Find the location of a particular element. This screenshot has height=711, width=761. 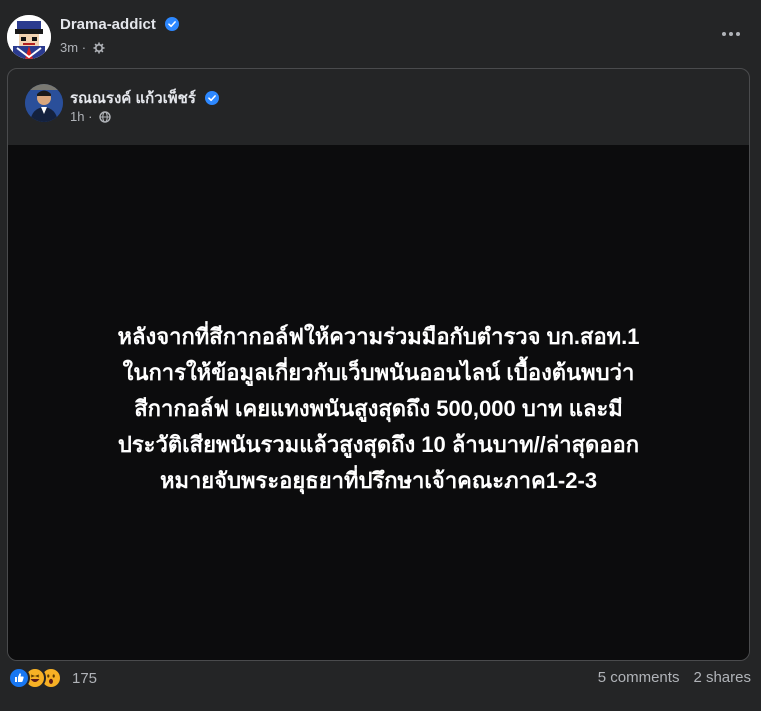

like-icon is located at coordinates (19, 678).